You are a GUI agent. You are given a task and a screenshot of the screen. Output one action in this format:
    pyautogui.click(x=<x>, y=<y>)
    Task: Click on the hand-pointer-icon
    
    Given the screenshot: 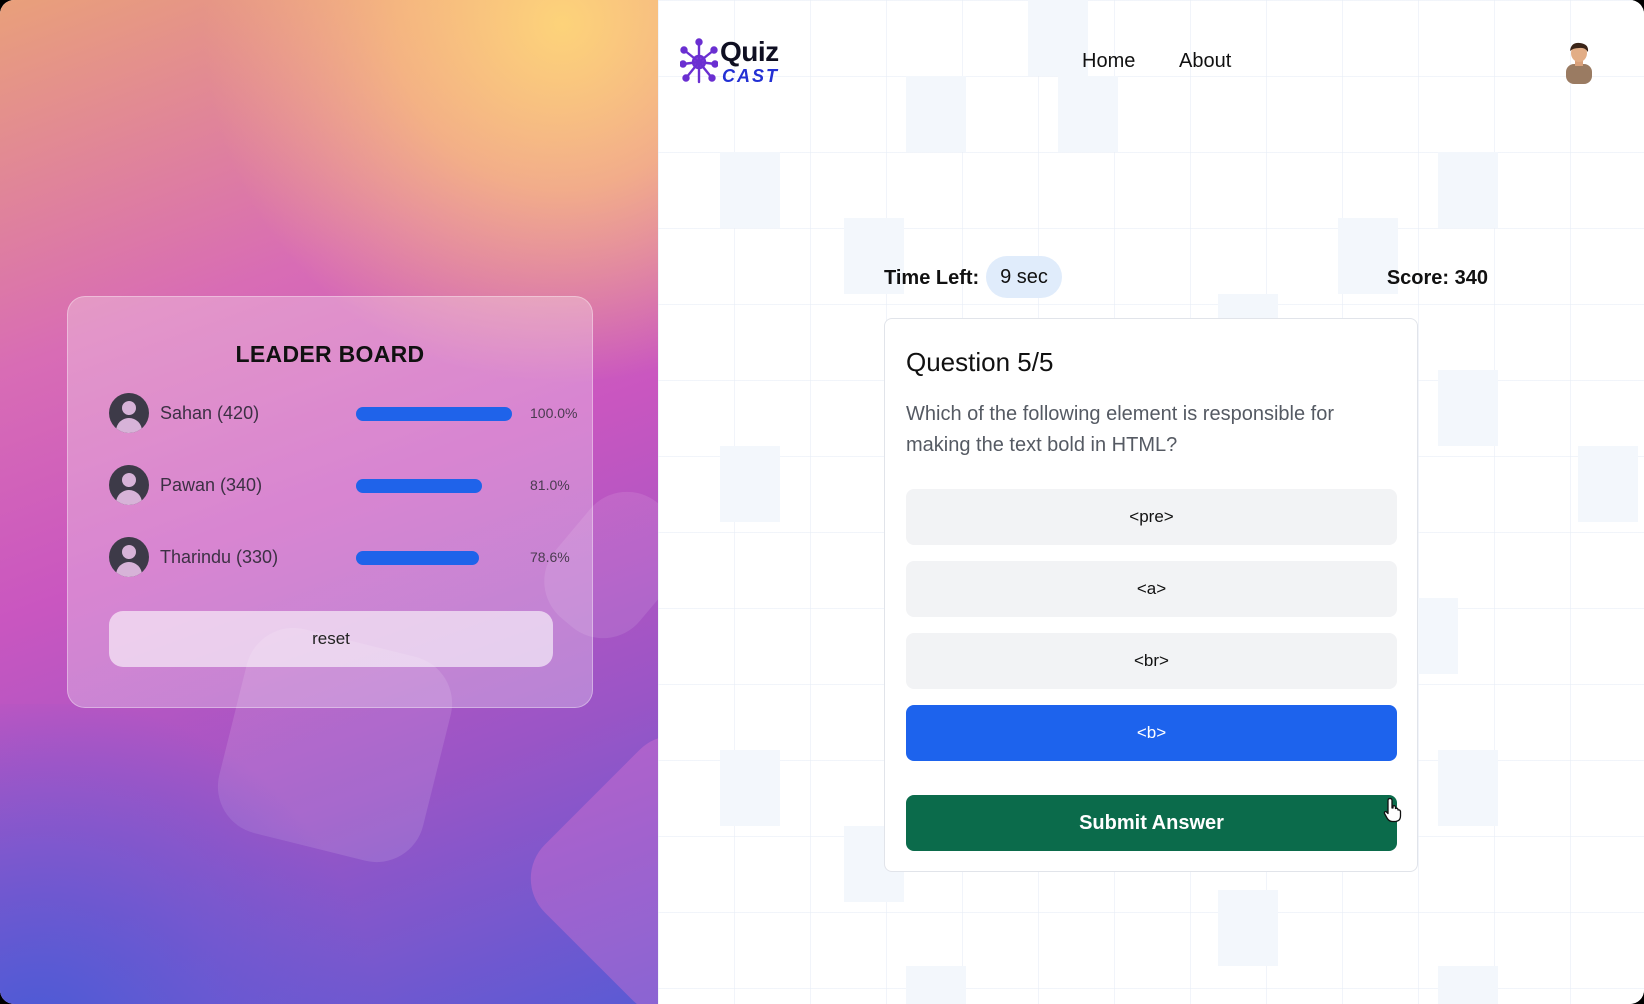 What is the action you would take?
    pyautogui.click(x=1392, y=810)
    